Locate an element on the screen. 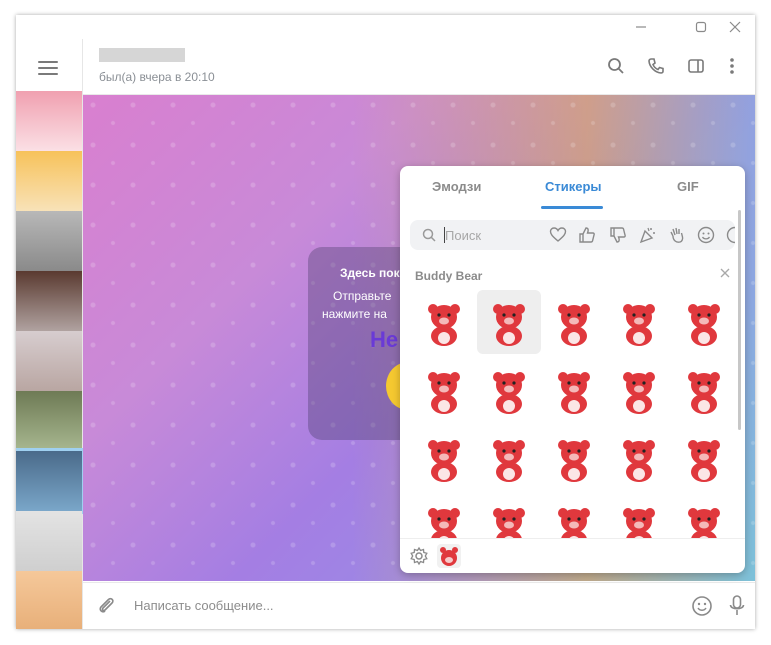 This screenshot has width=771, height=645. close-pack-button is located at coordinates (725, 273).